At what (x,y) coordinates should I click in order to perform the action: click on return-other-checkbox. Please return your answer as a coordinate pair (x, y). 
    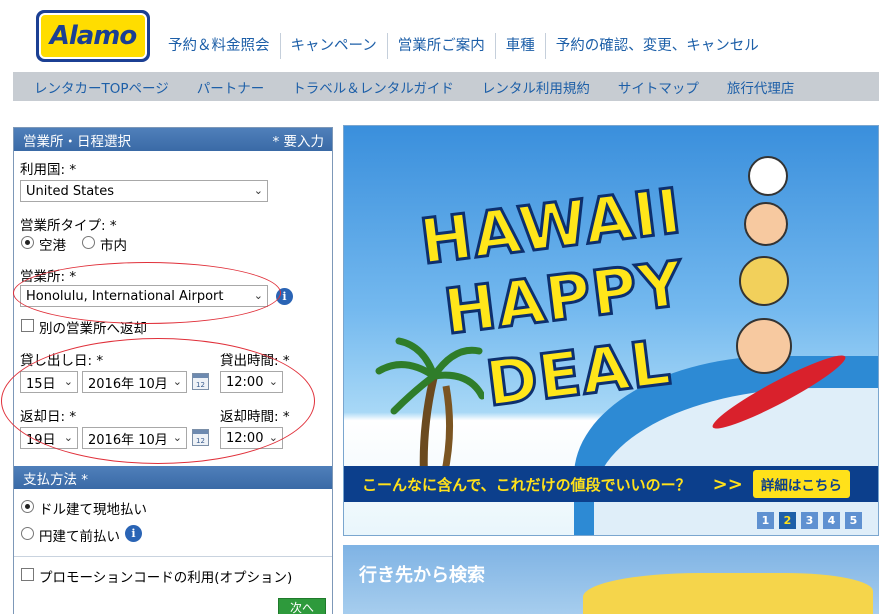
    Looking at the image, I should click on (27, 325).